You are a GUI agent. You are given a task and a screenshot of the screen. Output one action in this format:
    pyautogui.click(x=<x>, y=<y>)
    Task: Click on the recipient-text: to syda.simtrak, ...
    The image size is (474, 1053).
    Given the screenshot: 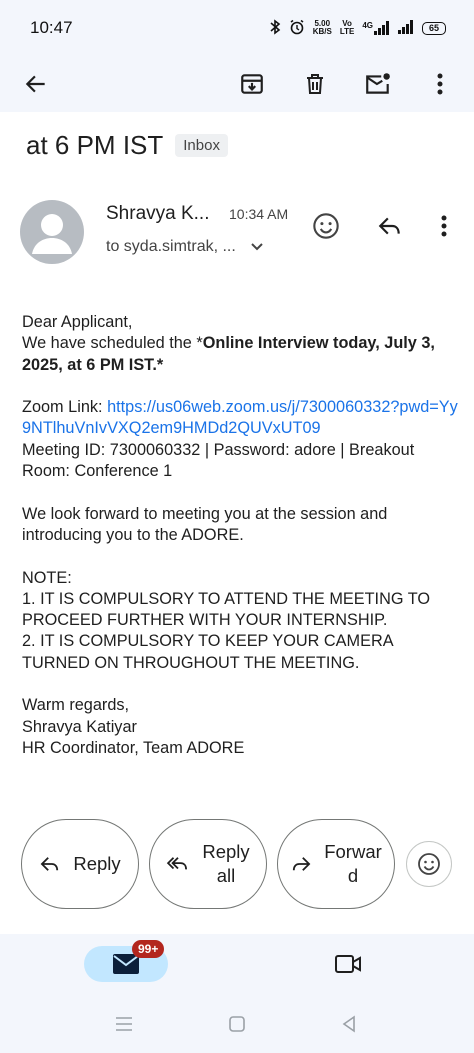 What is the action you would take?
    pyautogui.click(x=171, y=246)
    